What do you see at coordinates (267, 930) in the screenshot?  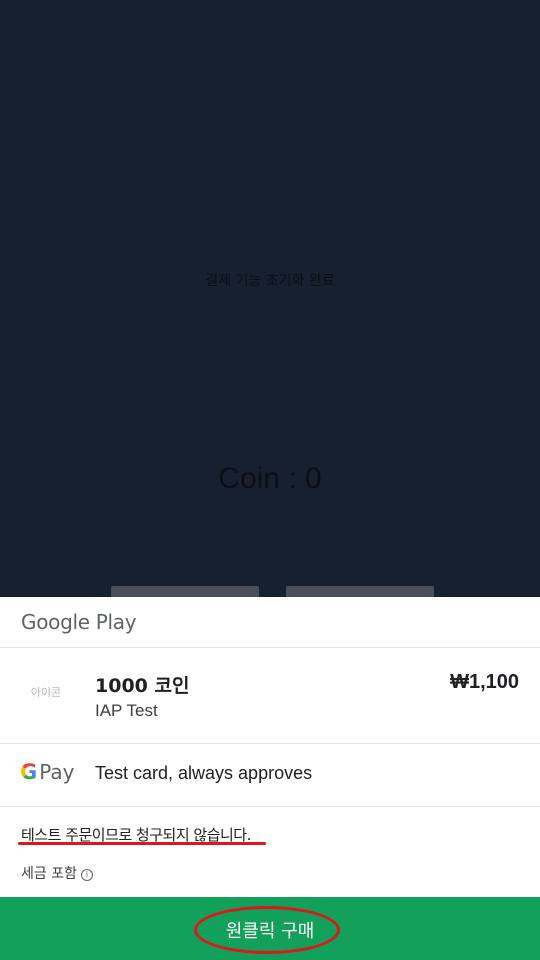 I see `red-circle-annotation` at bounding box center [267, 930].